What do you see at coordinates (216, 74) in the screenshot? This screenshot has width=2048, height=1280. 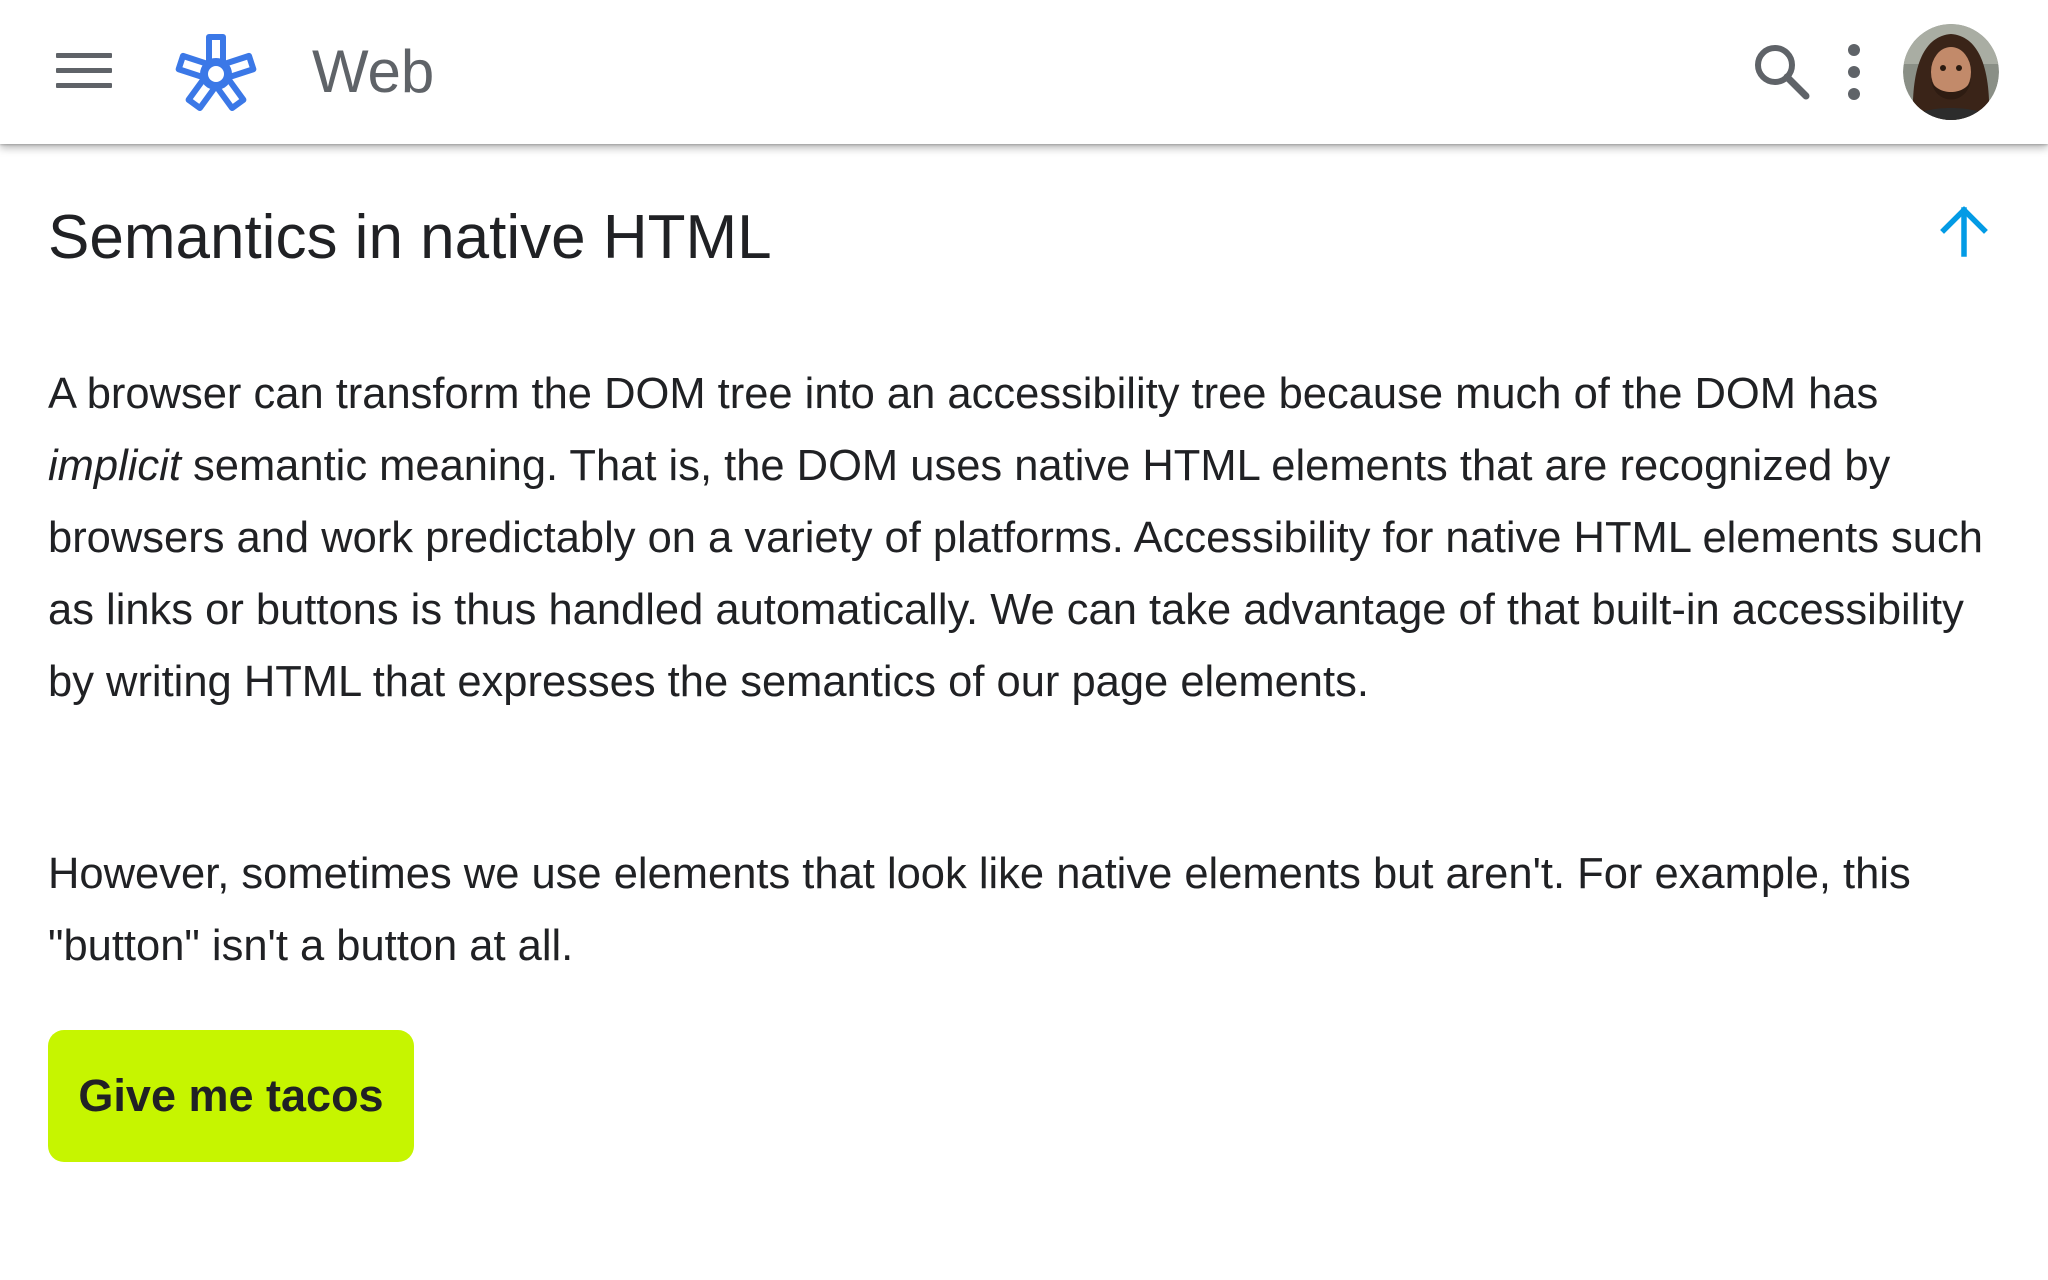 I see `asterisk-logo-icon` at bounding box center [216, 74].